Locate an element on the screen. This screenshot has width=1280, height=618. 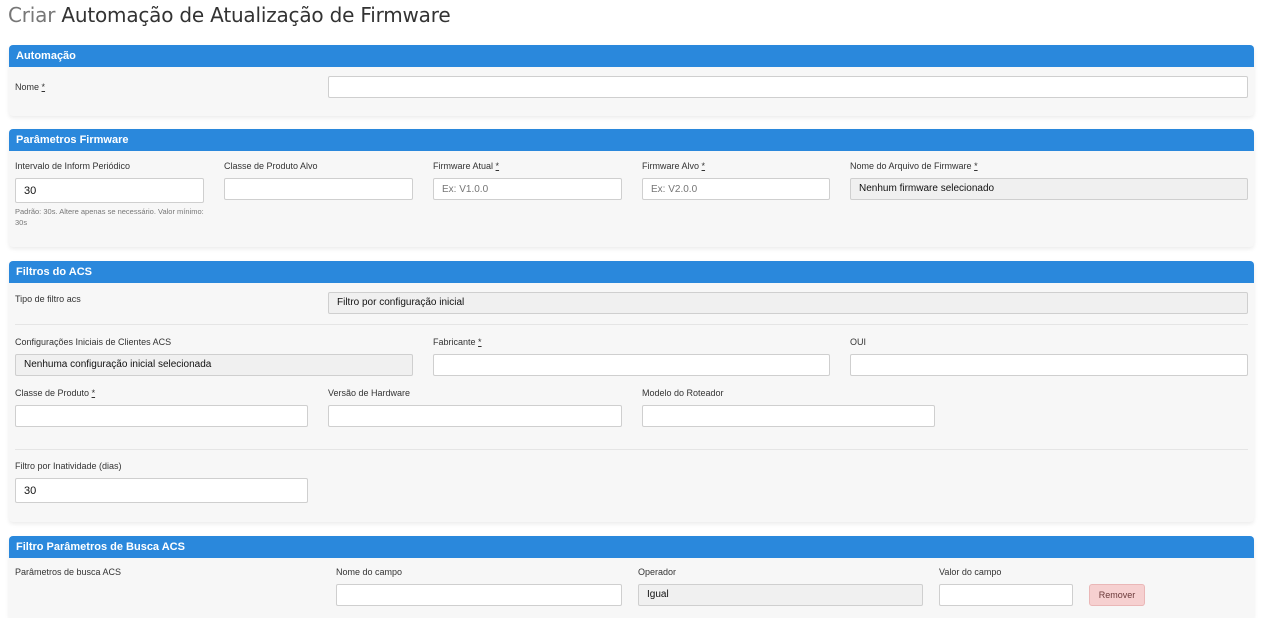
fw-atual-label-text: Firmware Atual is located at coordinates (463, 166).